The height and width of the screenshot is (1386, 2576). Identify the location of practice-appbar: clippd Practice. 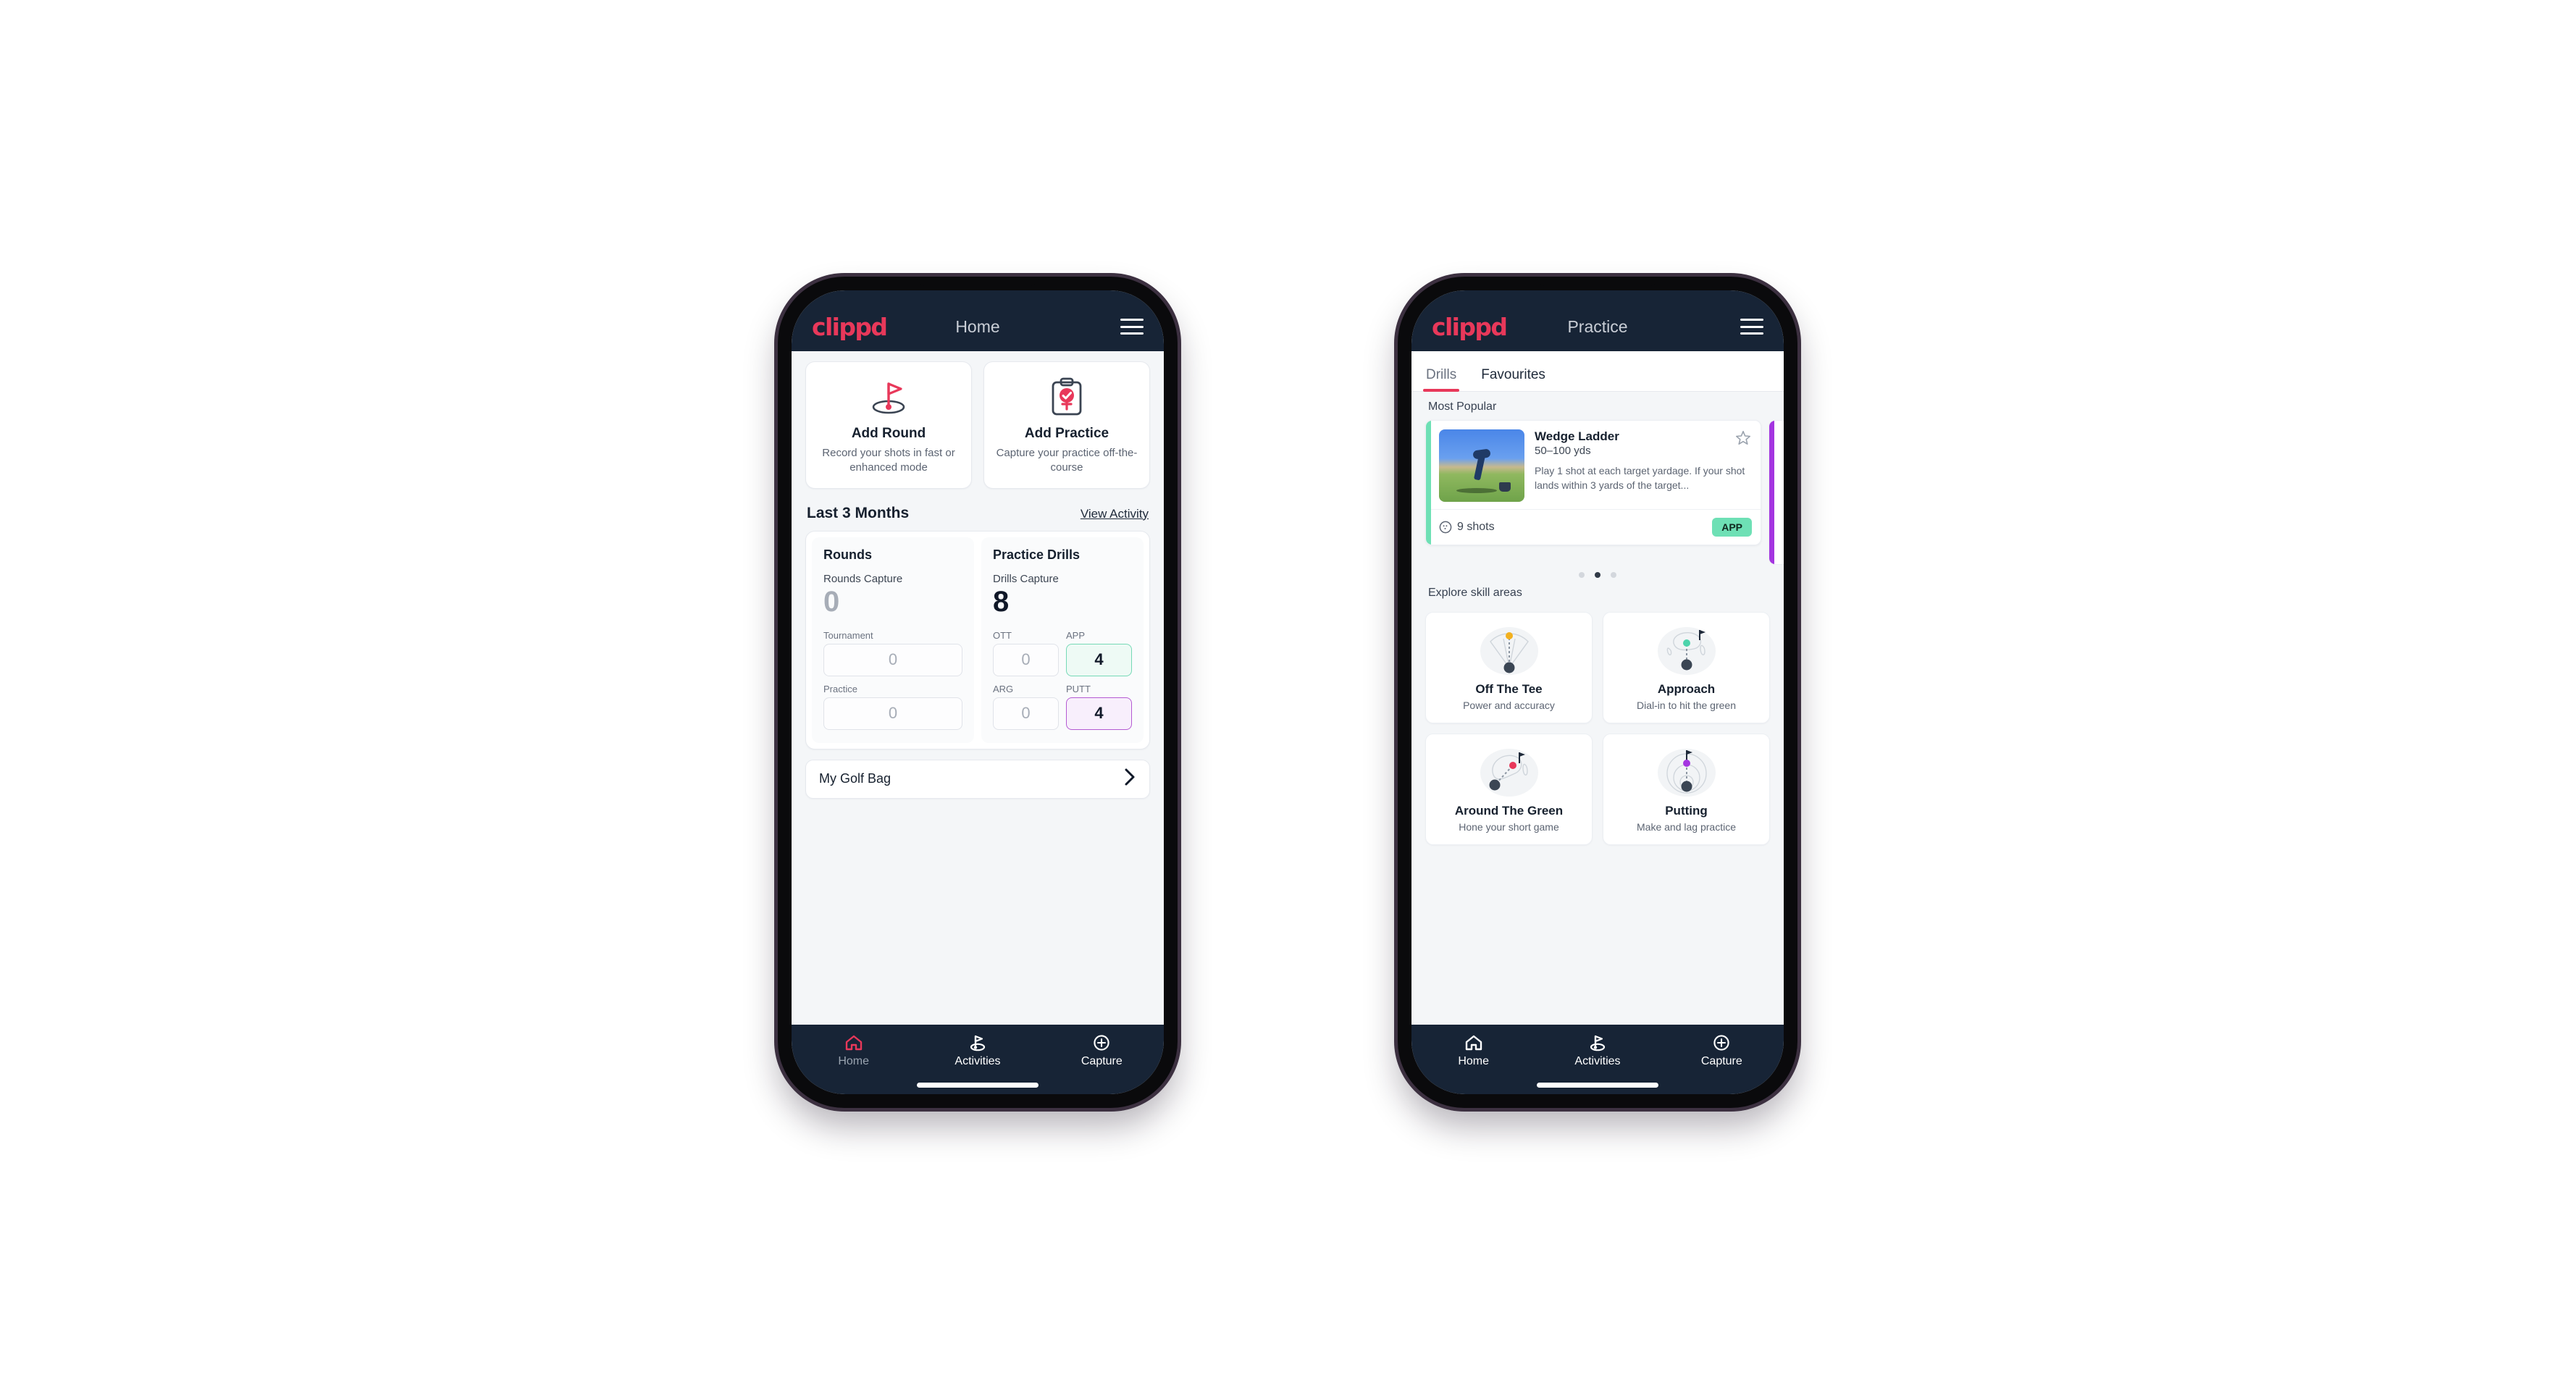
(1597, 320).